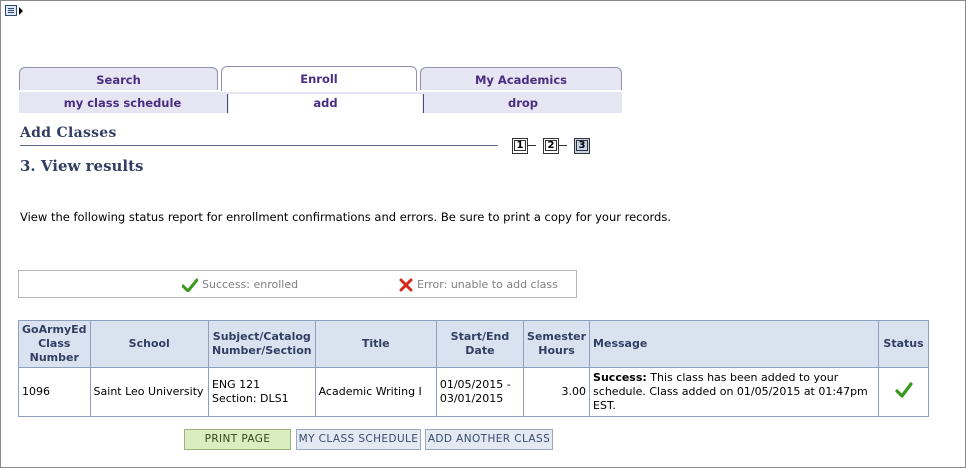  I want to click on cell-status, so click(903, 392).